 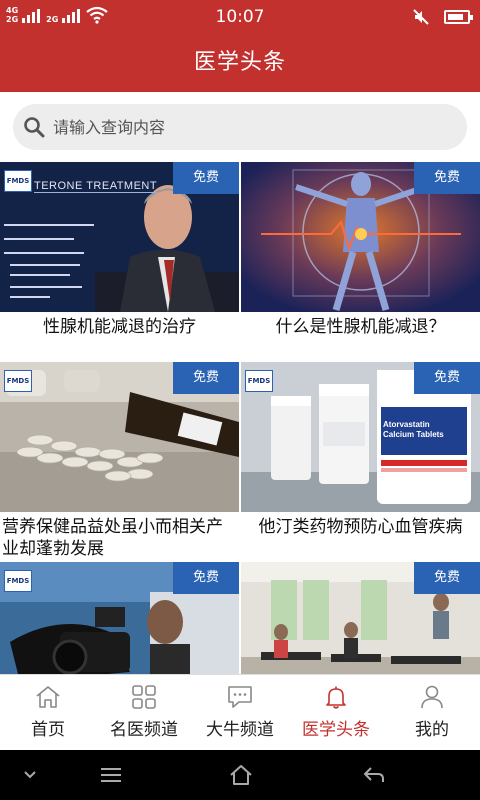 What do you see at coordinates (111, 775) in the screenshot?
I see `menu-icon` at bounding box center [111, 775].